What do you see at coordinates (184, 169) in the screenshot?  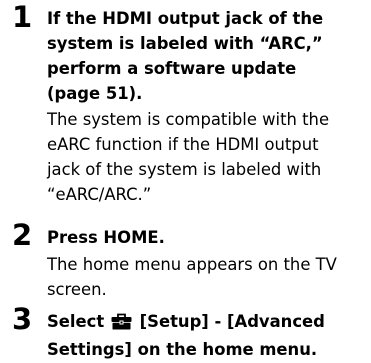 I see `step-body-line: jack of the system is labeled with` at bounding box center [184, 169].